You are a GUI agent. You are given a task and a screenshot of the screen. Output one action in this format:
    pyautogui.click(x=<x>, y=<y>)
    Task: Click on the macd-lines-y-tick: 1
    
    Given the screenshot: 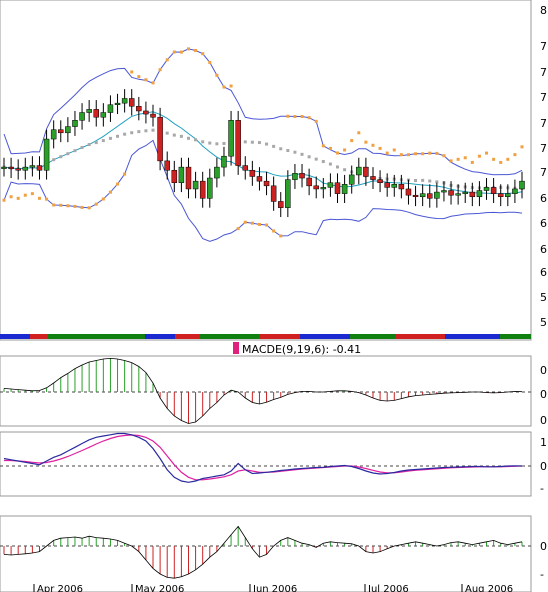 What is the action you would take?
    pyautogui.click(x=543, y=442)
    